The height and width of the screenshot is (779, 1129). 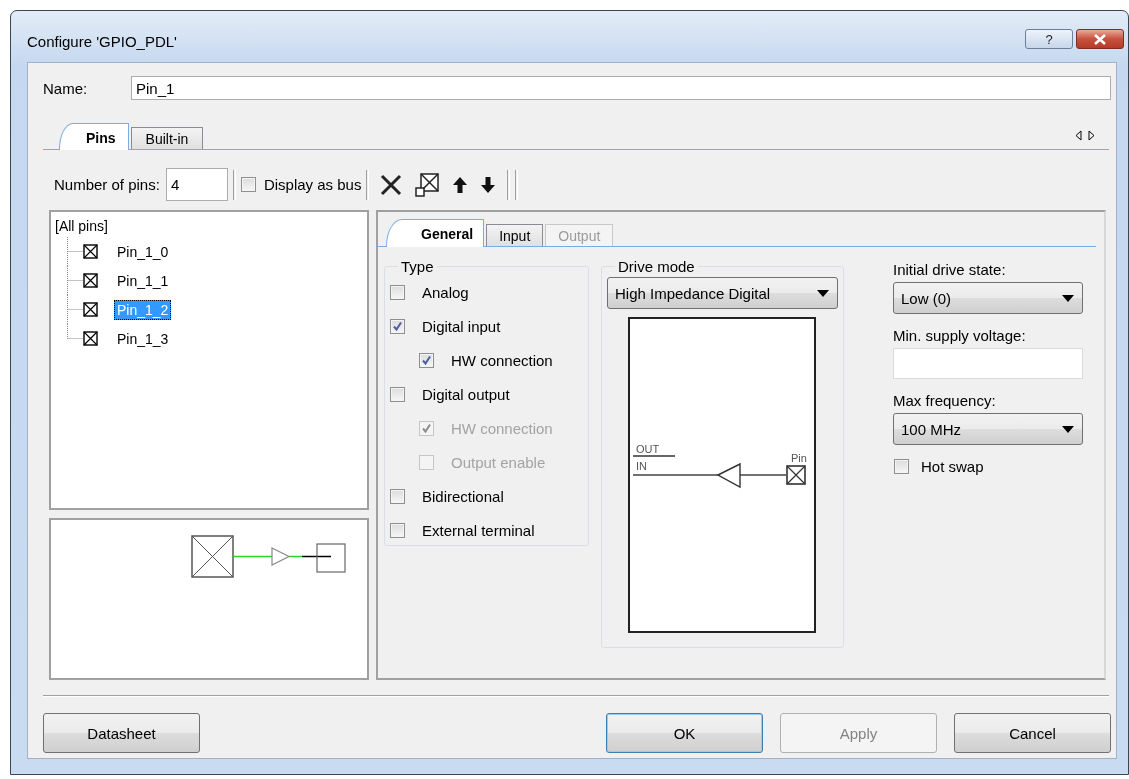 I want to click on tab: Input, so click(x=515, y=235).